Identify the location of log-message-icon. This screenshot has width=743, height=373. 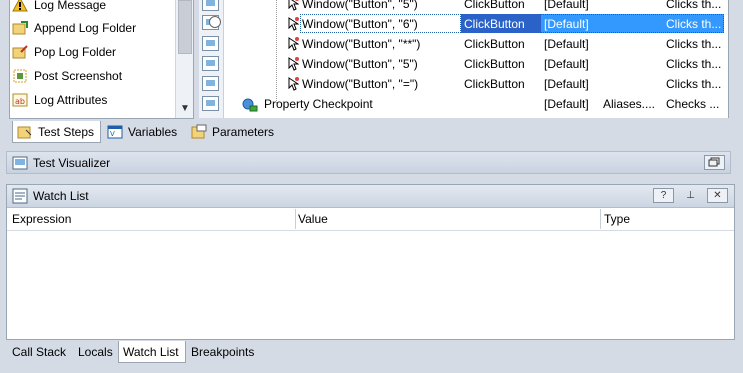
(20, 6).